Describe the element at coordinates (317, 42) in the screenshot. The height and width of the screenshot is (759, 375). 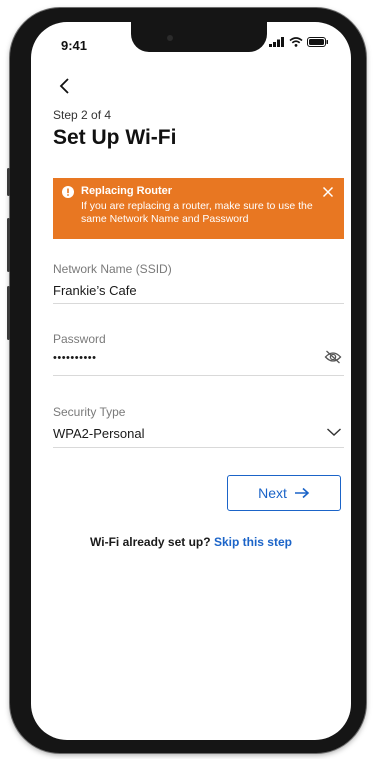
I see `battery-icon` at that location.